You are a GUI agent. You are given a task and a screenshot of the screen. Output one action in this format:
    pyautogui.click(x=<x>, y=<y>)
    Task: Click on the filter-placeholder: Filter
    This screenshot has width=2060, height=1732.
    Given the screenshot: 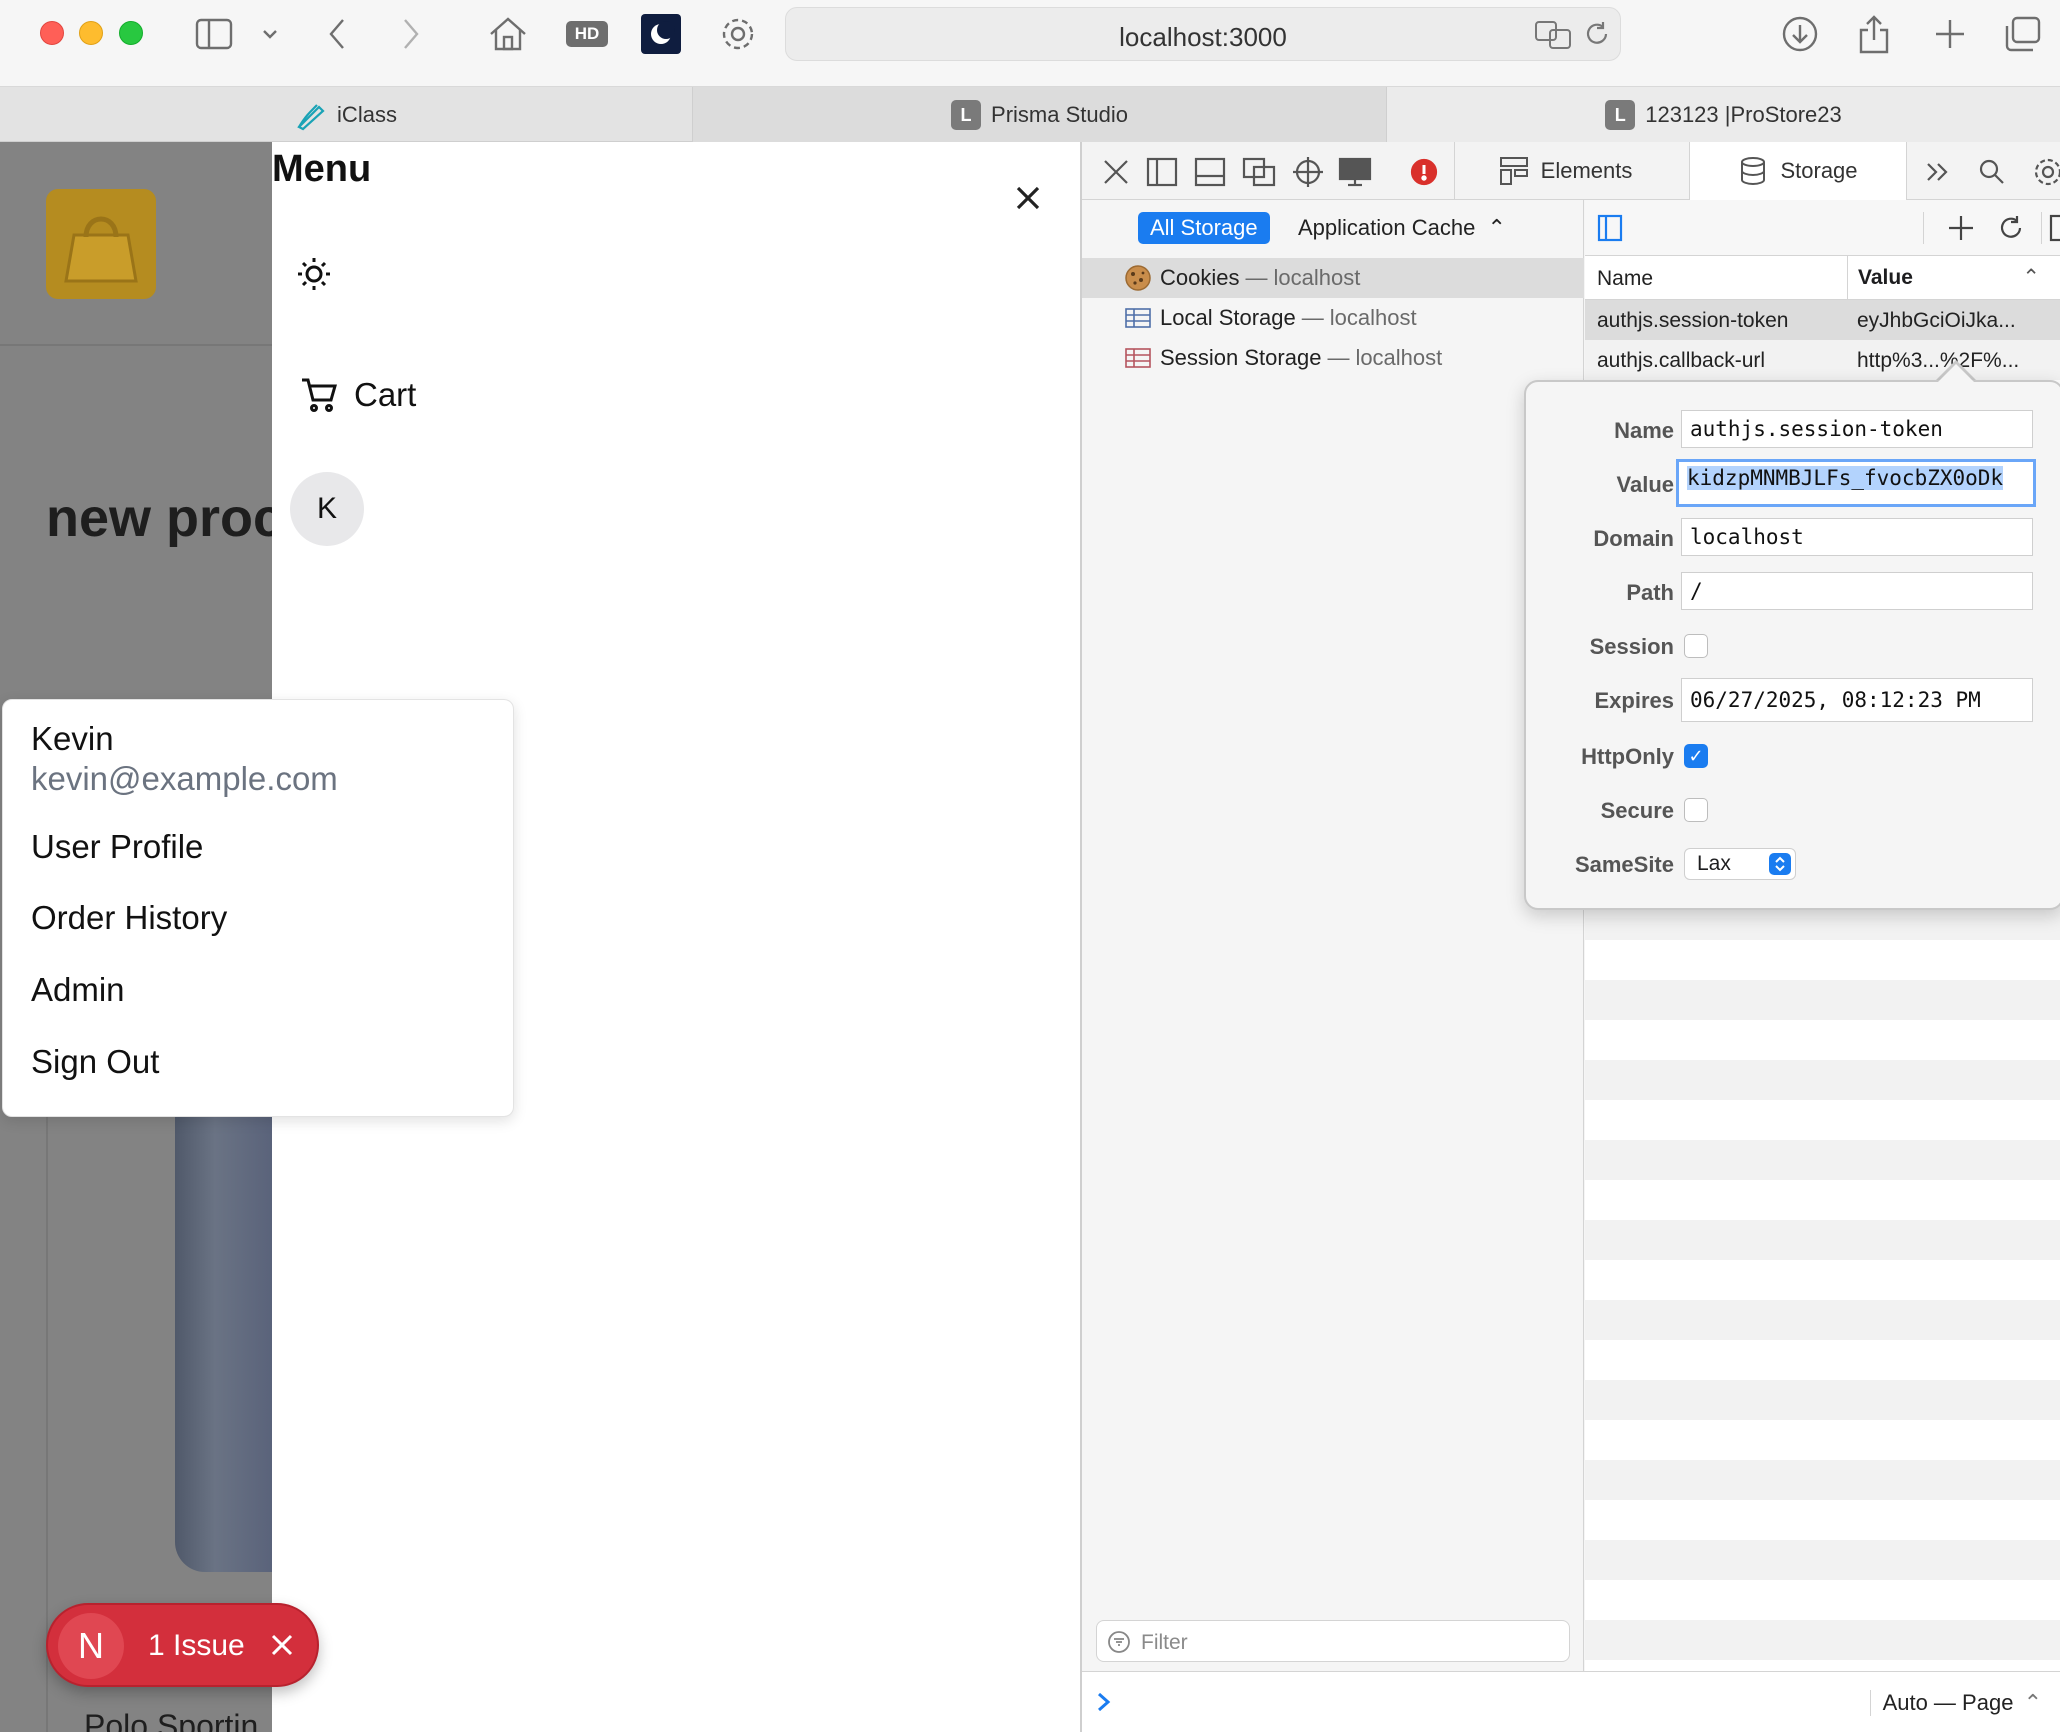 What is the action you would take?
    pyautogui.click(x=1164, y=1642)
    